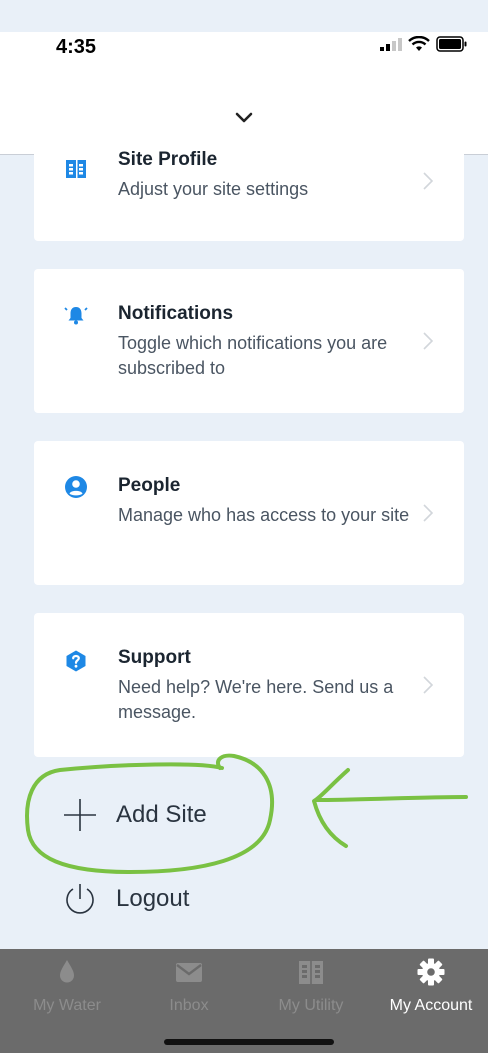 The width and height of the screenshot is (488, 1053). I want to click on signal-icon, so click(391, 44).